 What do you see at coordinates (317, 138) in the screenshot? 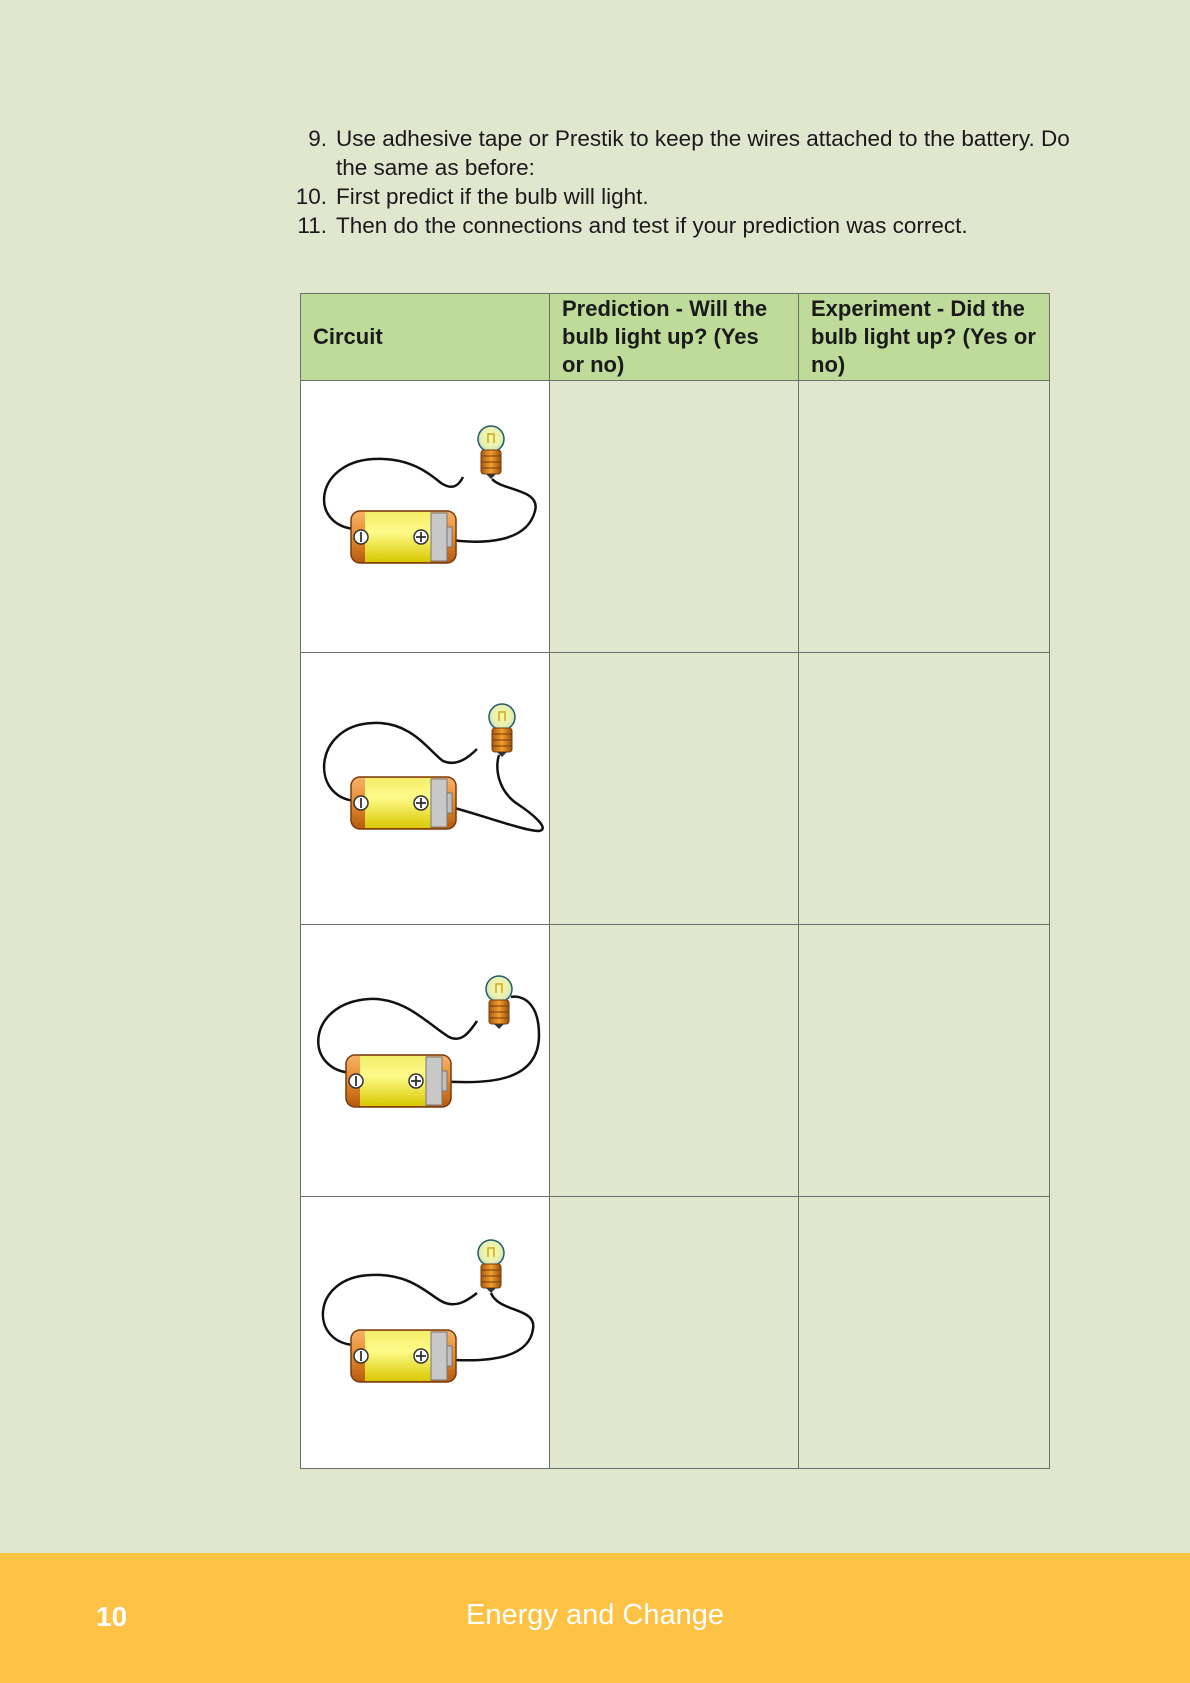
I see `instruction-number: 9.` at bounding box center [317, 138].